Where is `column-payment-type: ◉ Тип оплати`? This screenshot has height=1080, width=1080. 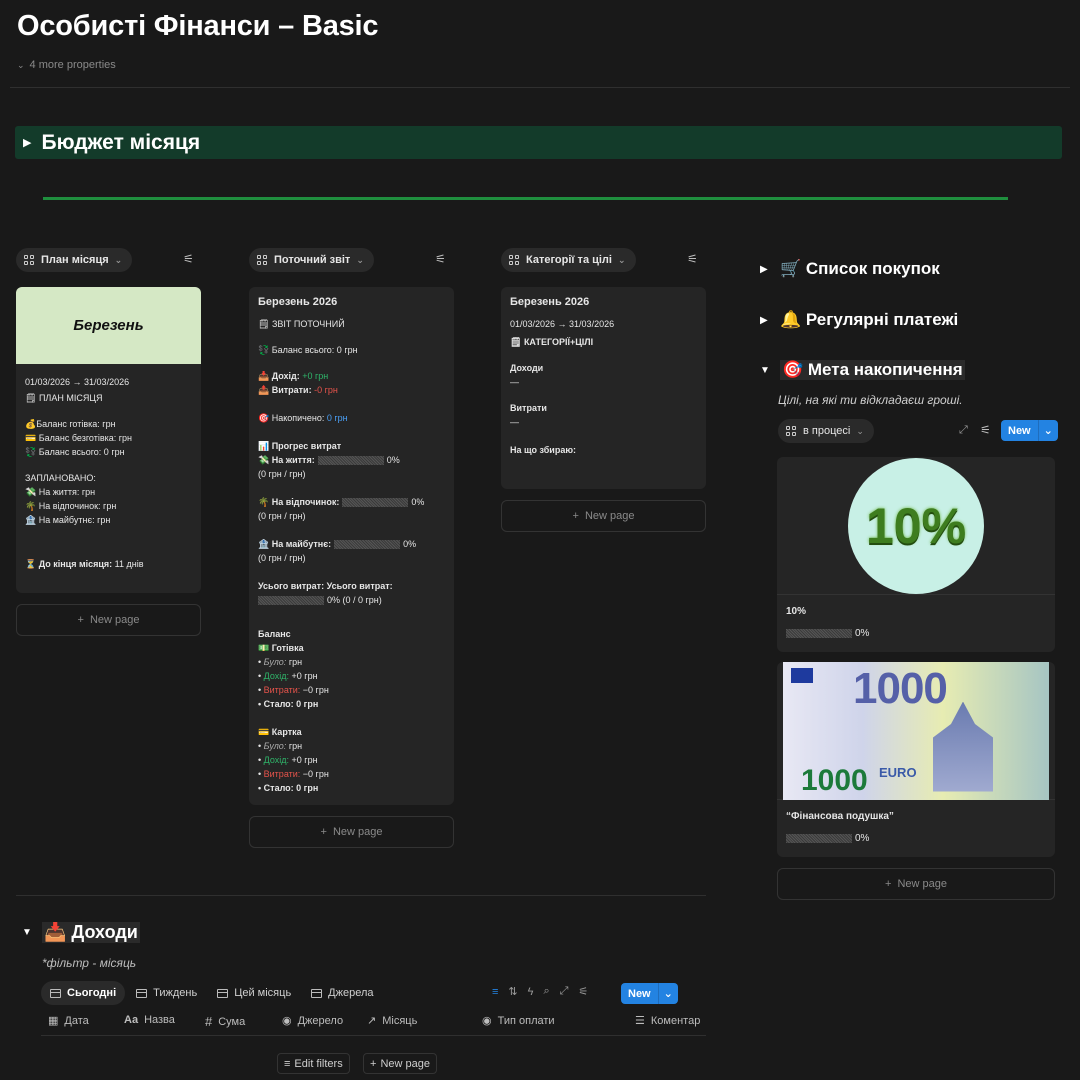 column-payment-type: ◉ Тип оплати is located at coordinates (518, 1021).